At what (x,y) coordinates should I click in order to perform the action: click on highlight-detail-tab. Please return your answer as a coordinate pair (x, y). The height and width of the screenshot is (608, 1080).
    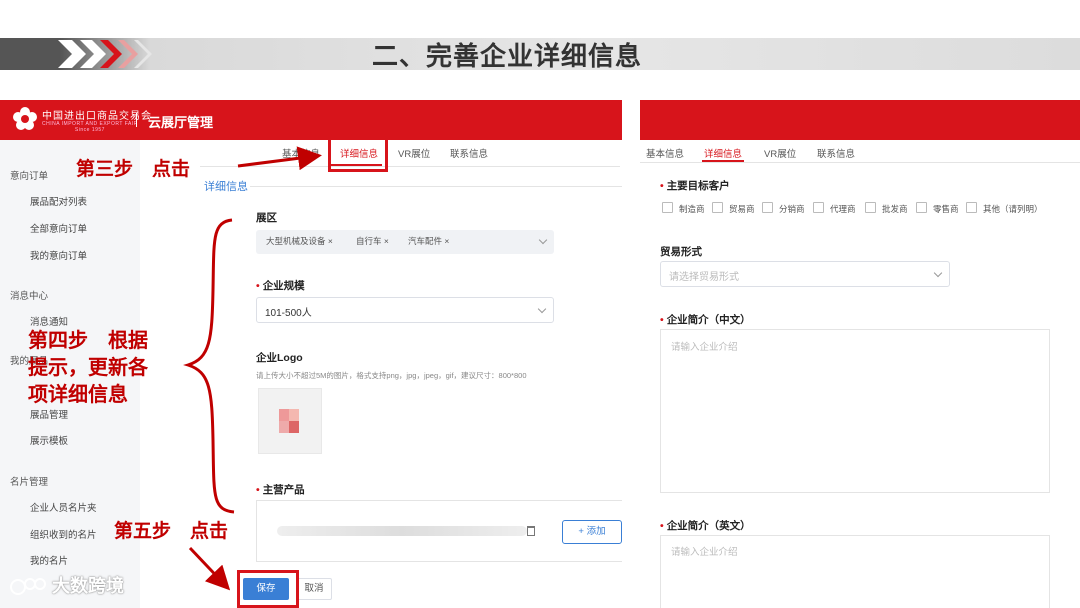
    Looking at the image, I should click on (358, 153).